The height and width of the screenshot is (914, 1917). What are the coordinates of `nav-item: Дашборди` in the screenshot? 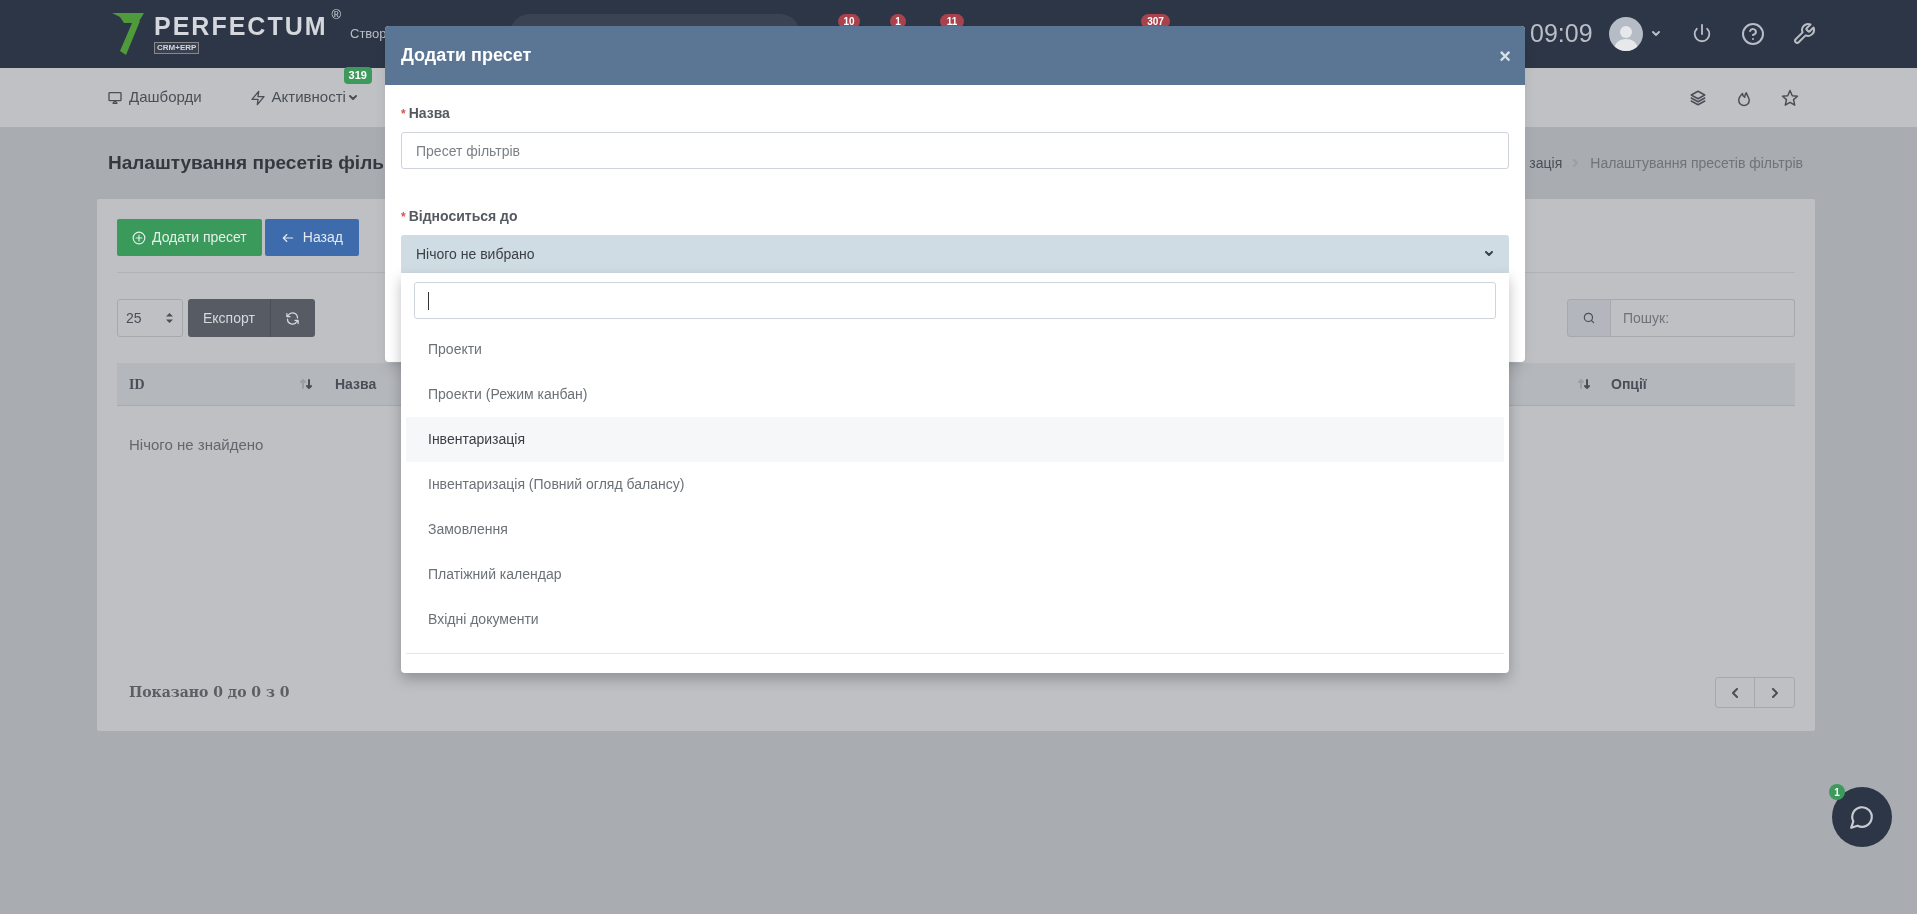 It's located at (154, 97).